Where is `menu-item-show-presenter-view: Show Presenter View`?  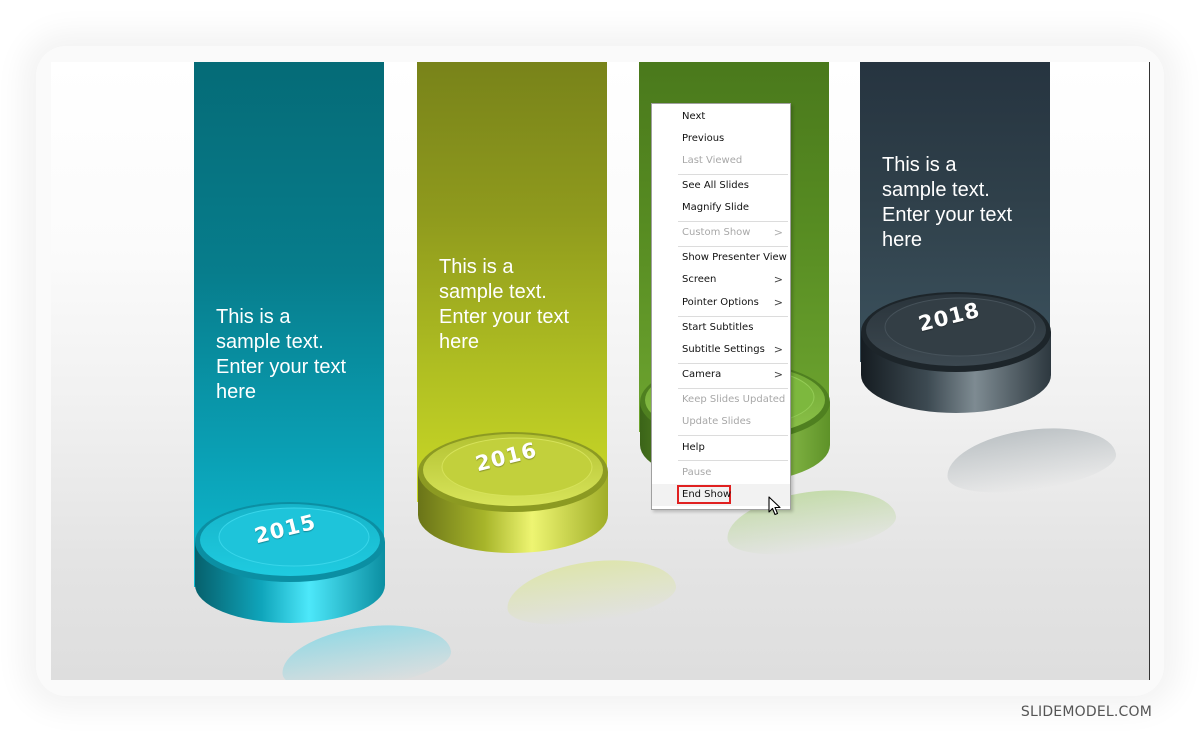
menu-item-show-presenter-view: Show Presenter View is located at coordinates (721, 258).